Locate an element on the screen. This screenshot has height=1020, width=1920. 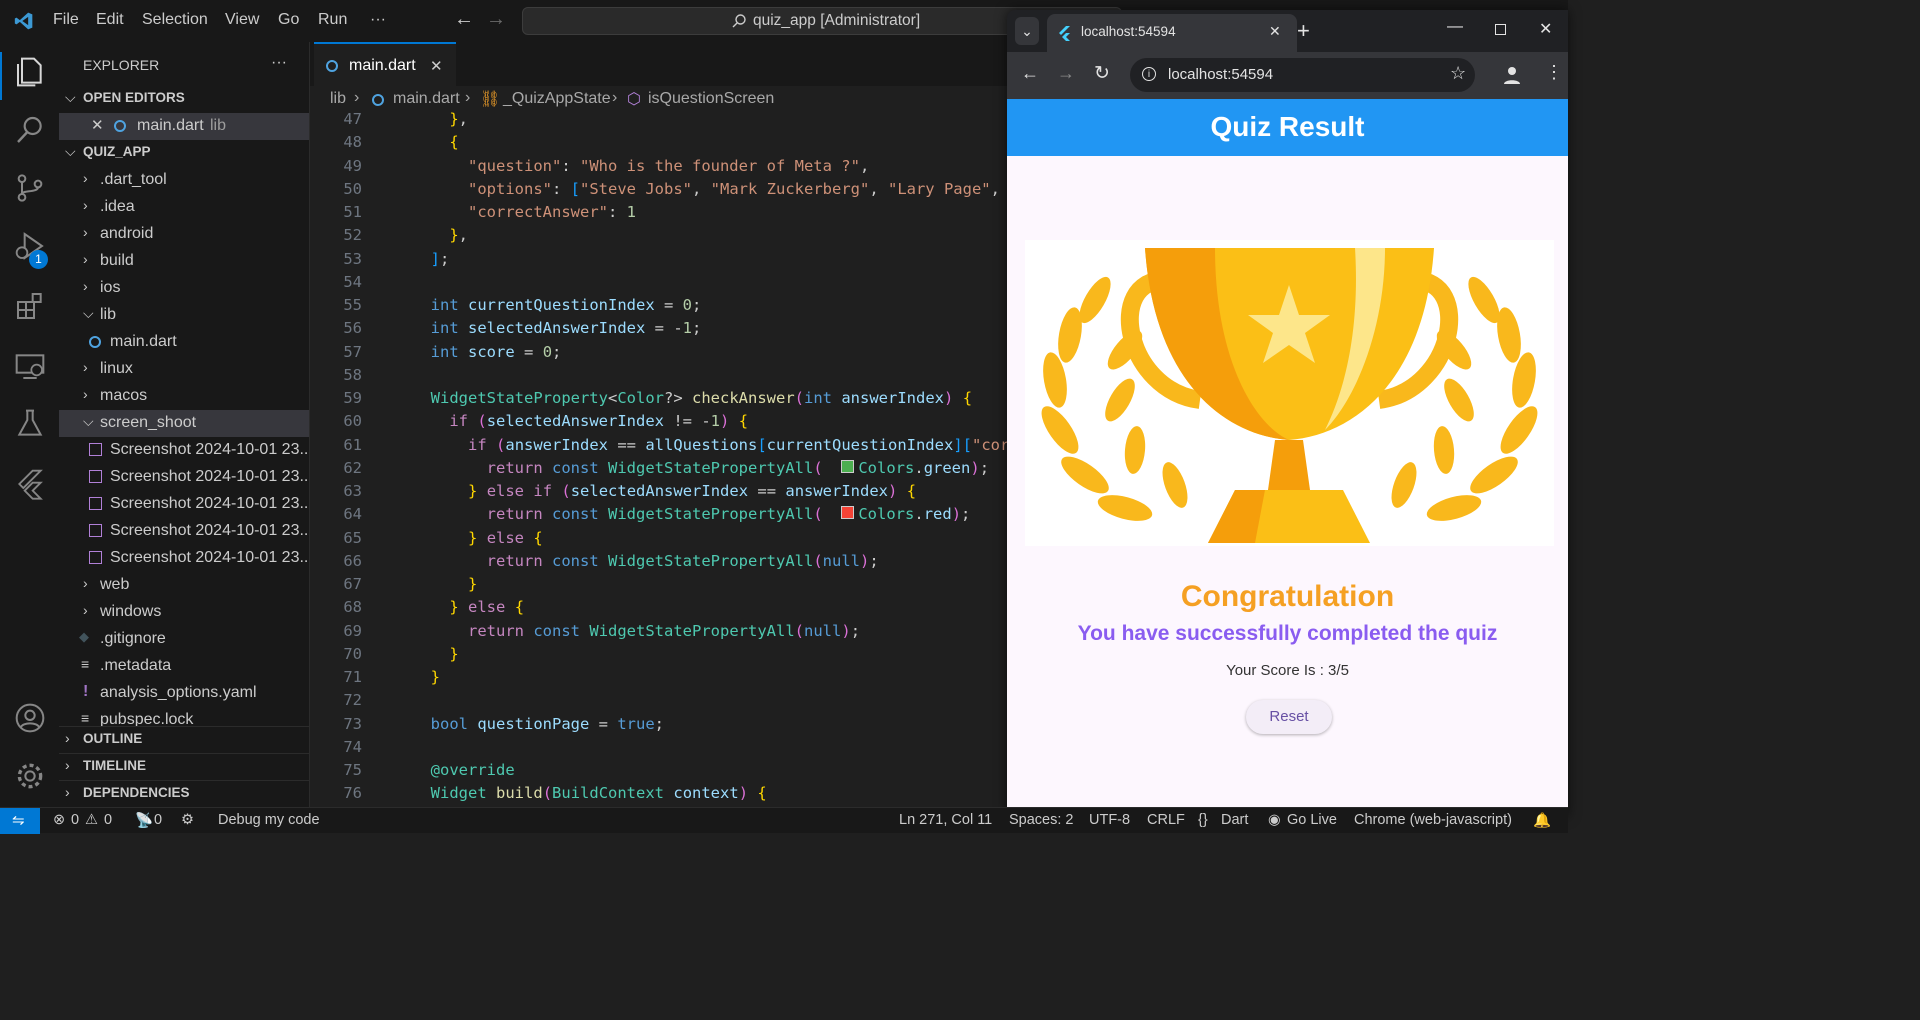
code-line: 52 }, is located at coordinates (659, 237).